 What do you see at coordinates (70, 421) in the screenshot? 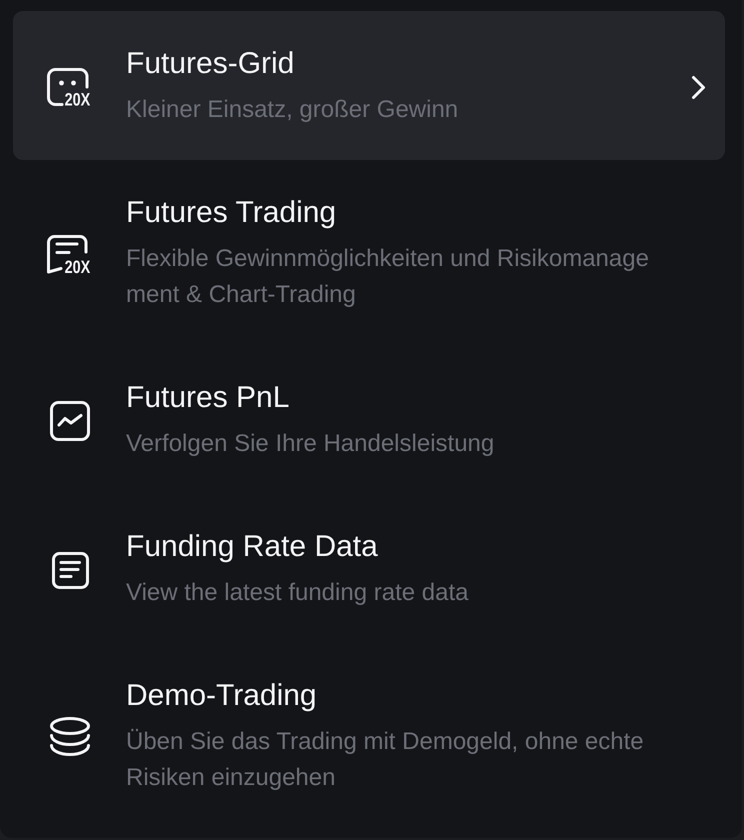
I see `chart-icon` at bounding box center [70, 421].